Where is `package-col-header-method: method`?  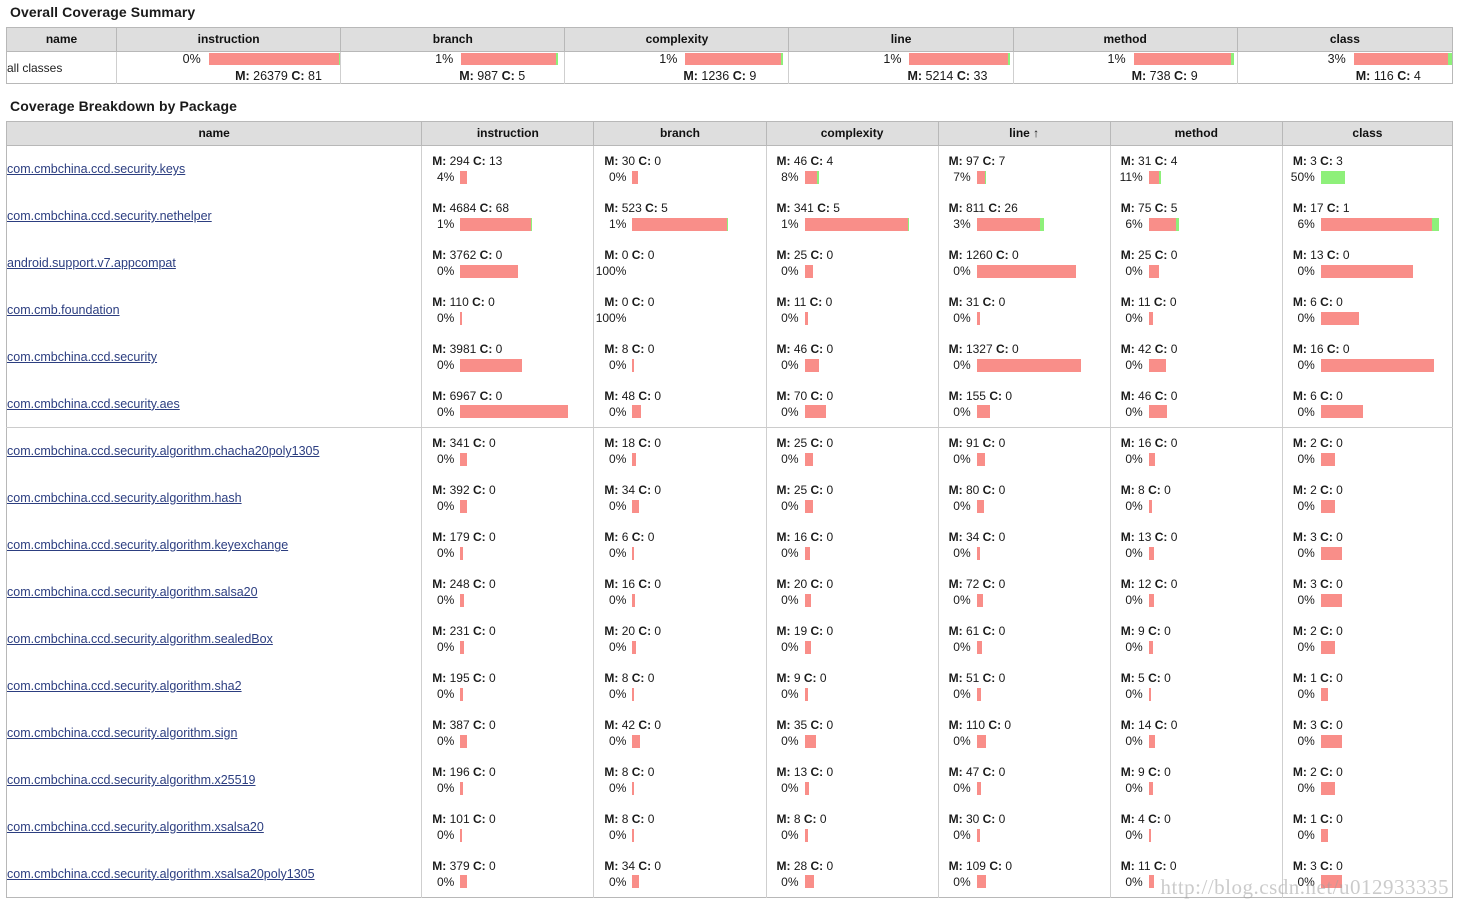 package-col-header-method: method is located at coordinates (1196, 133).